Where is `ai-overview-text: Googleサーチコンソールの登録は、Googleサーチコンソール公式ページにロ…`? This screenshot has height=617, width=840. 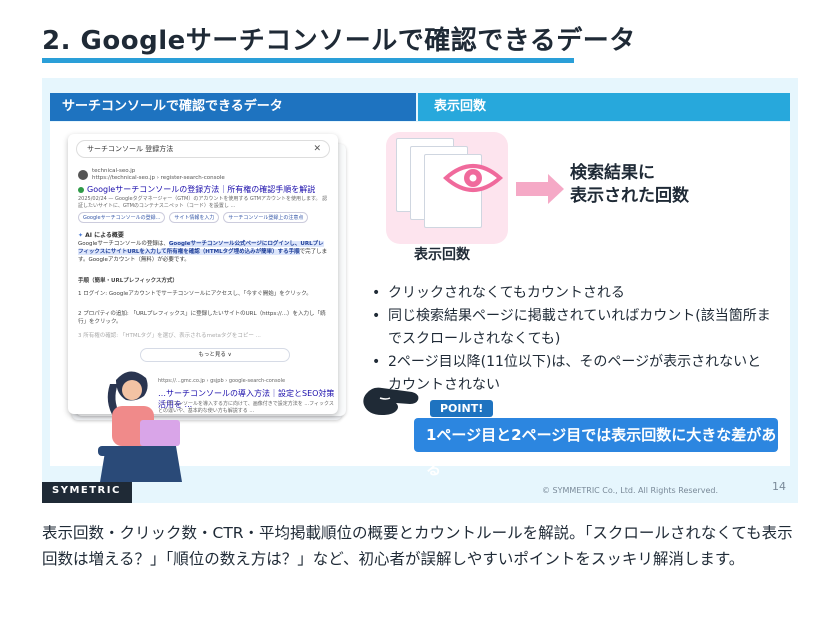 ai-overview-text: Googleサーチコンソールの登録は、Googleサーチコンソール公式ページにロ… is located at coordinates (203, 252).